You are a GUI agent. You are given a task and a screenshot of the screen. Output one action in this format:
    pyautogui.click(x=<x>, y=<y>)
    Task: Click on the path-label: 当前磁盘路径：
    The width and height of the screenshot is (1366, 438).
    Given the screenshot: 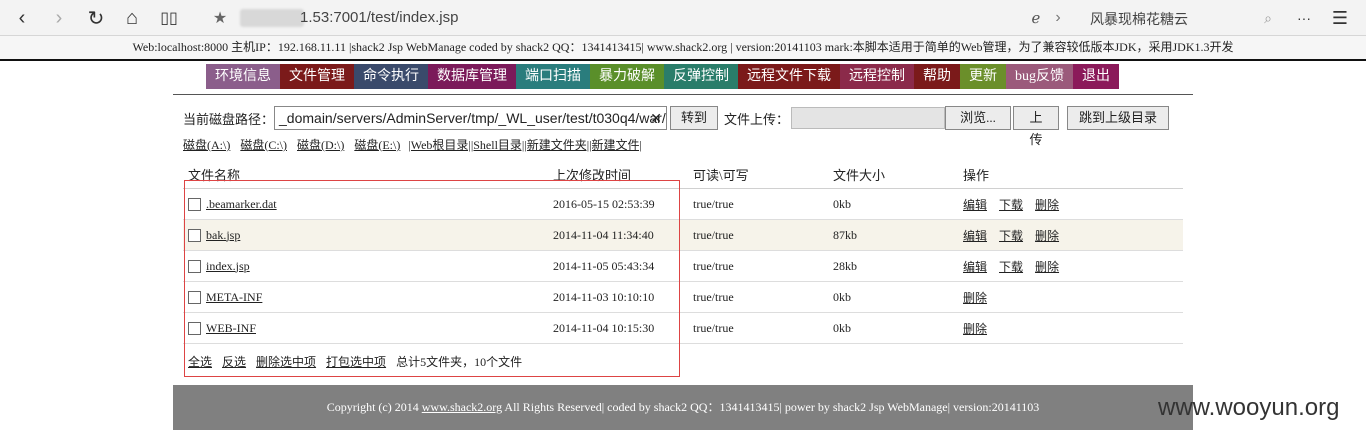 What is the action you would take?
    pyautogui.click(x=229, y=119)
    